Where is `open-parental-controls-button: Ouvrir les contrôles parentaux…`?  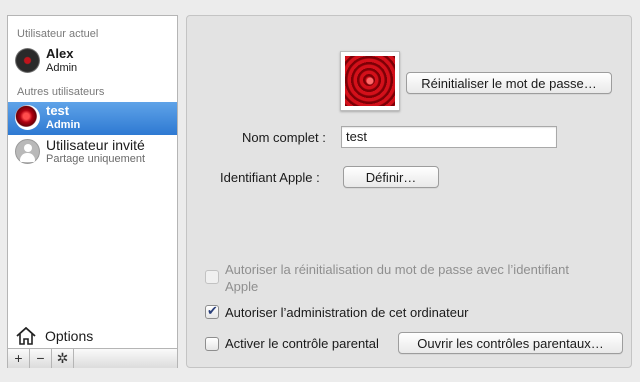 open-parental-controls-button: Ouvrir les contrôles parentaux… is located at coordinates (510, 343).